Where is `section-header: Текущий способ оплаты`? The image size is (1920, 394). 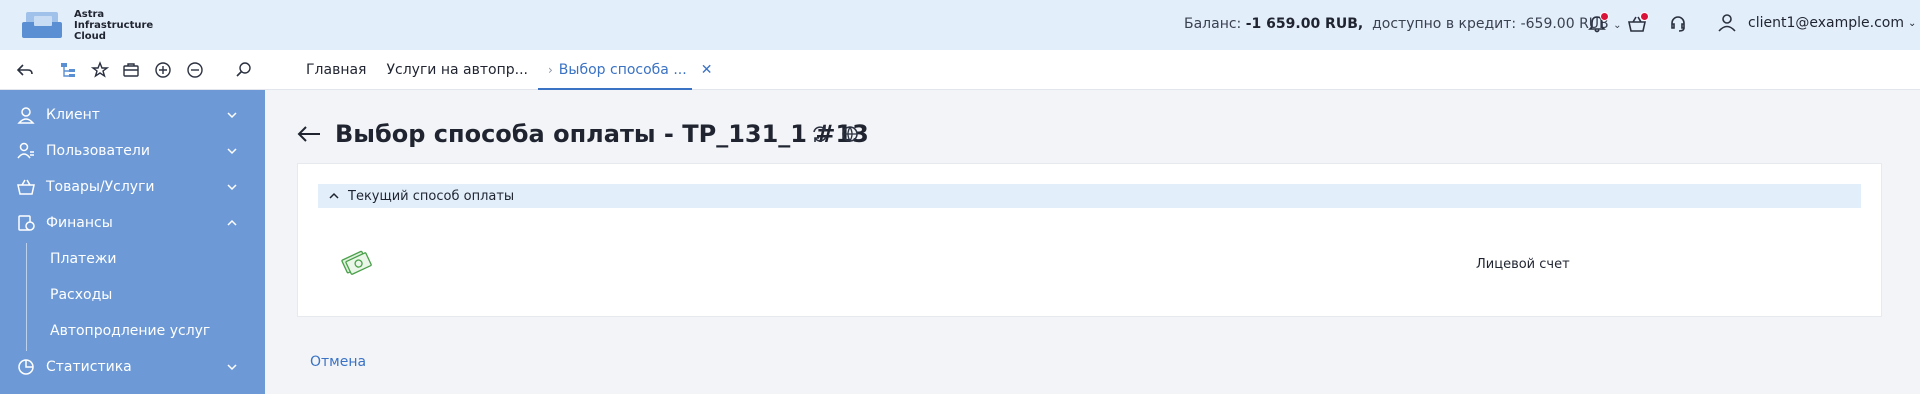
section-header: Текущий способ оплаты is located at coordinates (1089, 196).